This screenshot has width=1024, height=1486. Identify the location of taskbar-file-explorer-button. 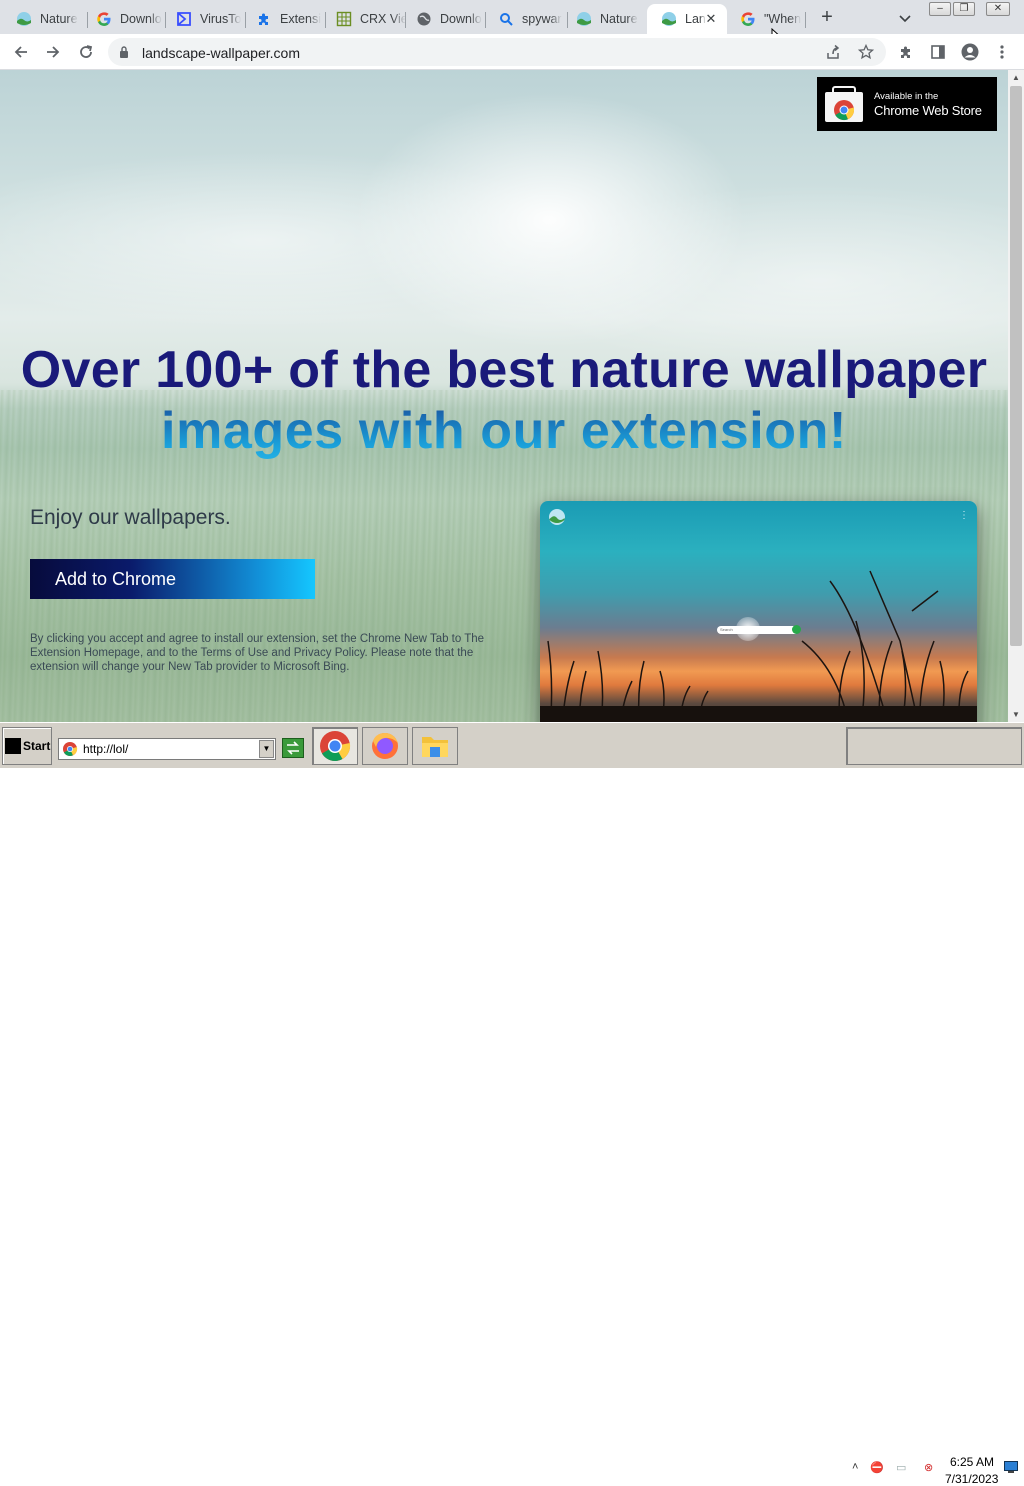
(435, 746).